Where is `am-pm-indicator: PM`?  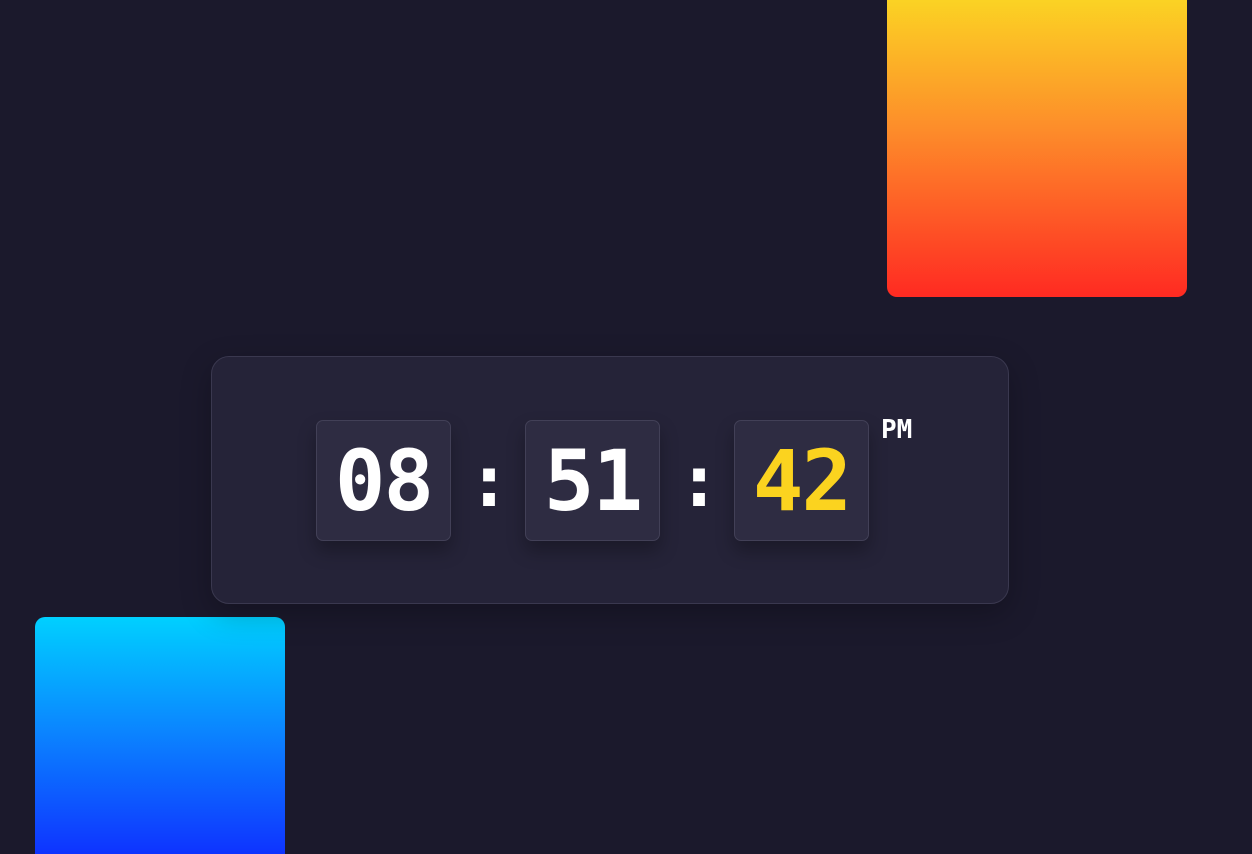
am-pm-indicator: PM is located at coordinates (897, 430).